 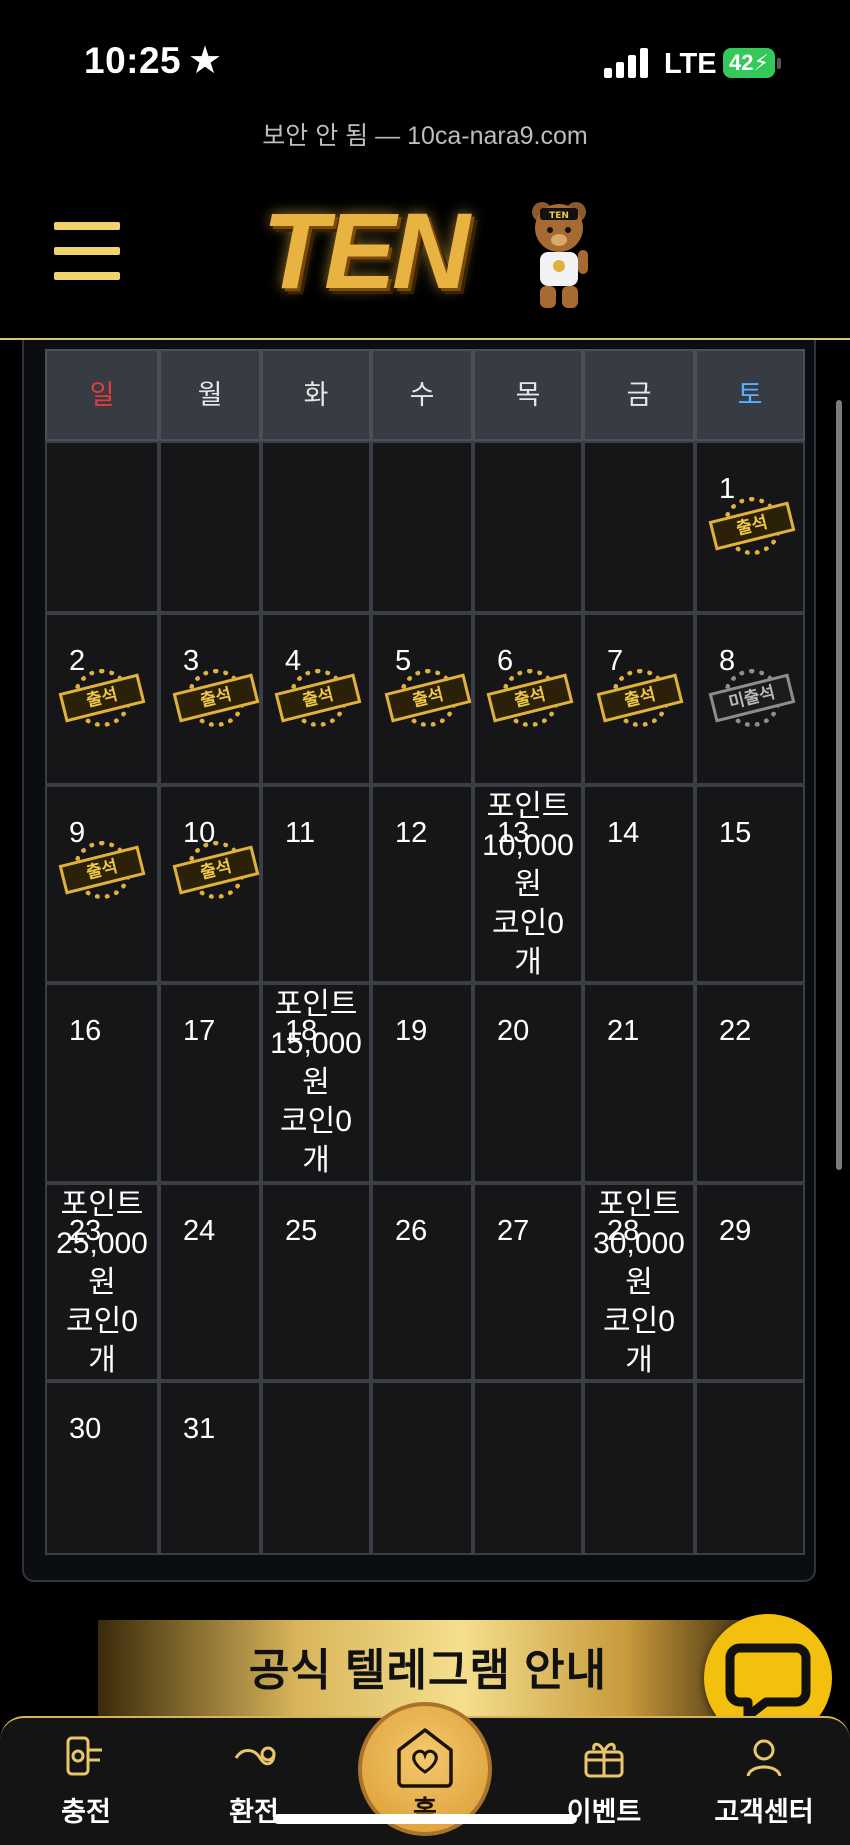 I want to click on support-icon, so click(x=764, y=1758).